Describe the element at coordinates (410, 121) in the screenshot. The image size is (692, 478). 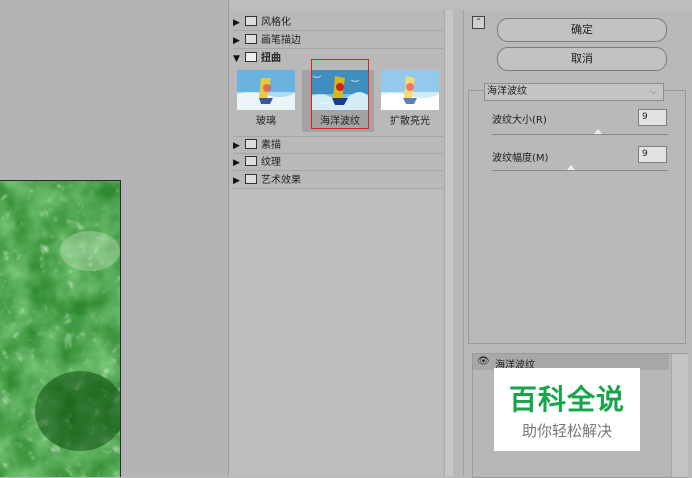
I see `thumb-label: 扩散亮光` at that location.